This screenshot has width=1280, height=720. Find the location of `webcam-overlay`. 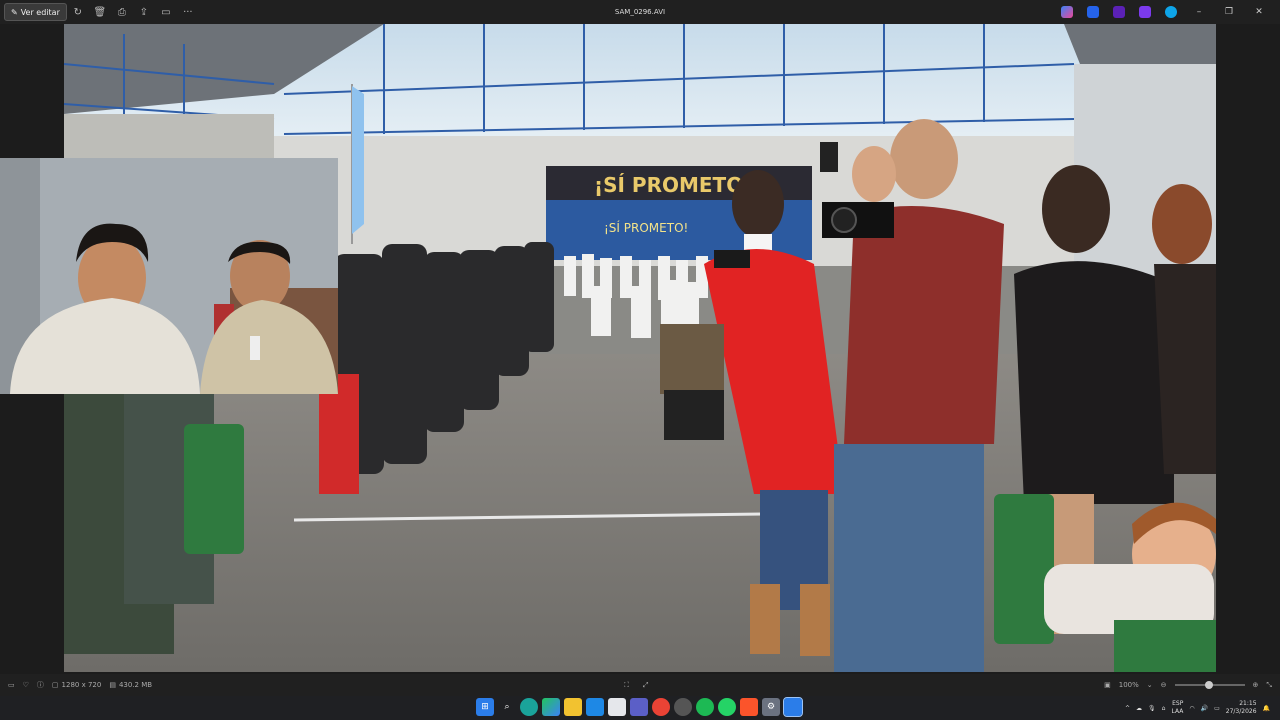

webcam-overlay is located at coordinates (169, 276).